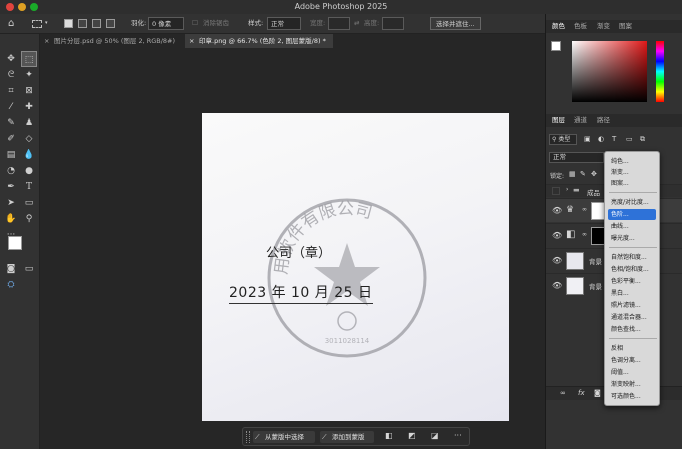  Describe the element at coordinates (29, 75) in the screenshot. I see `magic-wand-icon: ✦` at that location.